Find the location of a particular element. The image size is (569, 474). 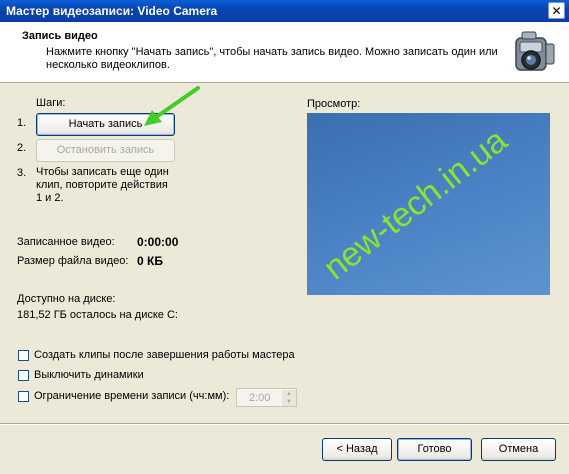

file-size-value: 0 КБ is located at coordinates (150, 261).